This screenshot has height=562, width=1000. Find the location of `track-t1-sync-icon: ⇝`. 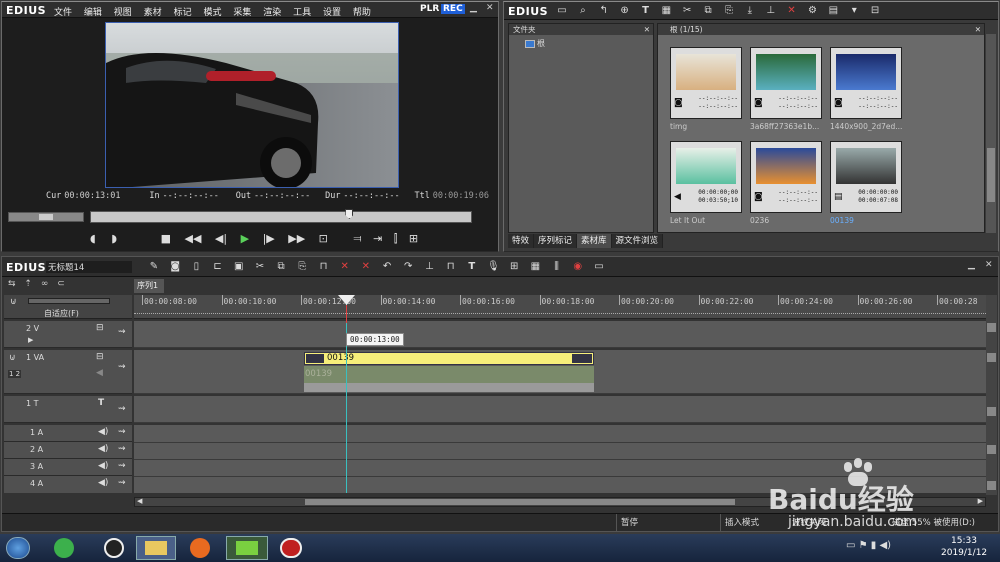

track-t1-sync-icon: ⇝ is located at coordinates (122, 409).